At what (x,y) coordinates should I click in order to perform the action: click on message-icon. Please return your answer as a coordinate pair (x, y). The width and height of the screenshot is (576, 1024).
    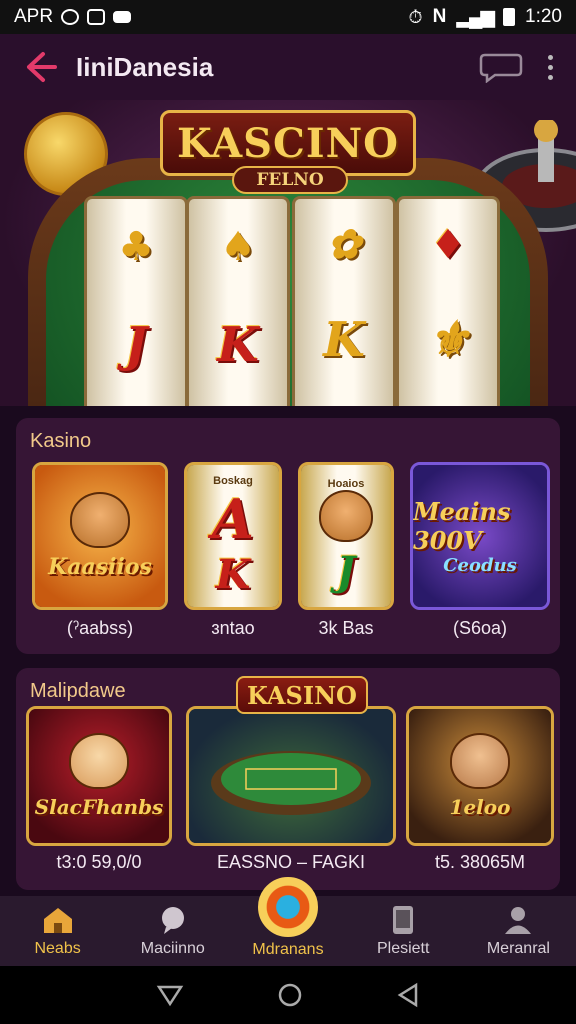
    Looking at the image, I should click on (122, 17).